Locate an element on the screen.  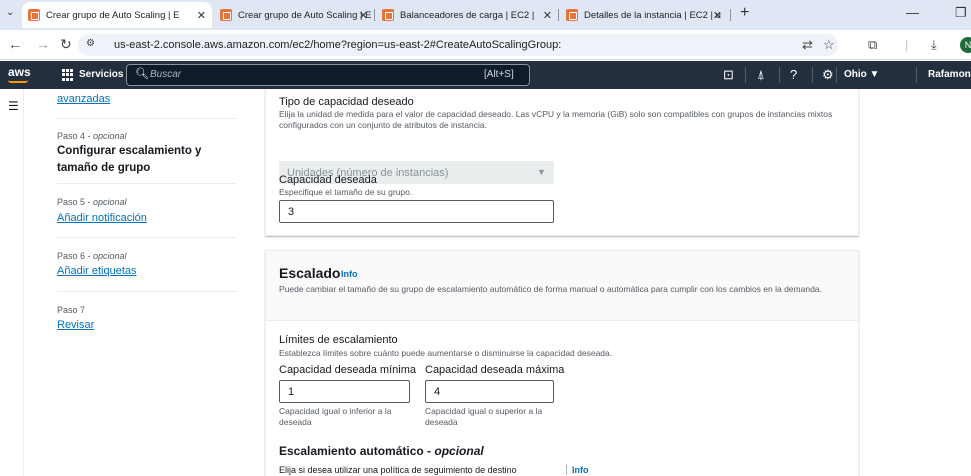
search-icon: 🔍︎ is located at coordinates (142, 74).